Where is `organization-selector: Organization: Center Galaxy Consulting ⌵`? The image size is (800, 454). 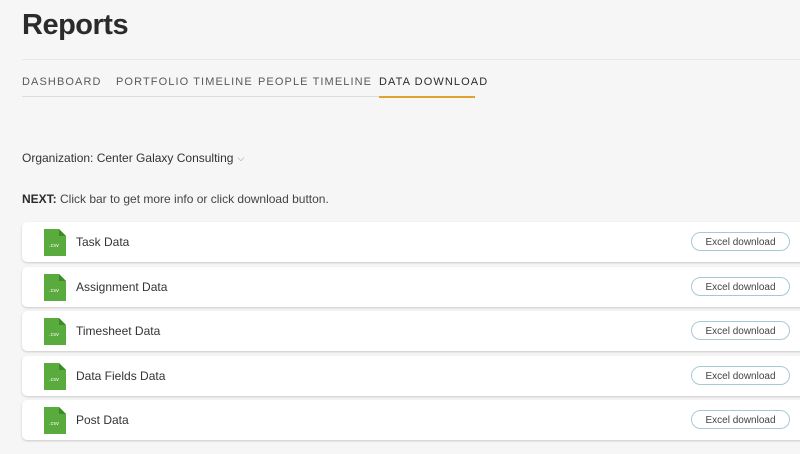
organization-selector: Organization: Center Galaxy Consulting ⌵ is located at coordinates (133, 158).